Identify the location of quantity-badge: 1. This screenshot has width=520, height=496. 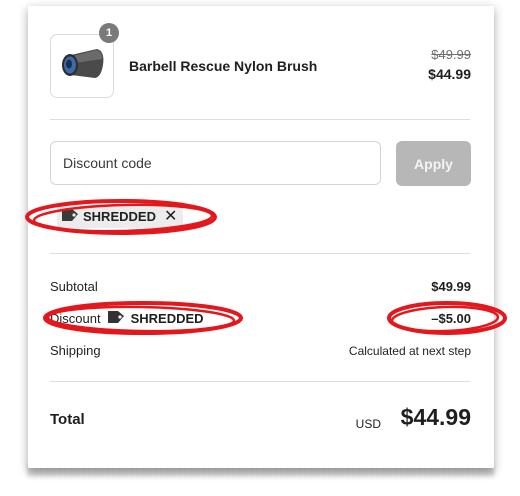
(109, 33).